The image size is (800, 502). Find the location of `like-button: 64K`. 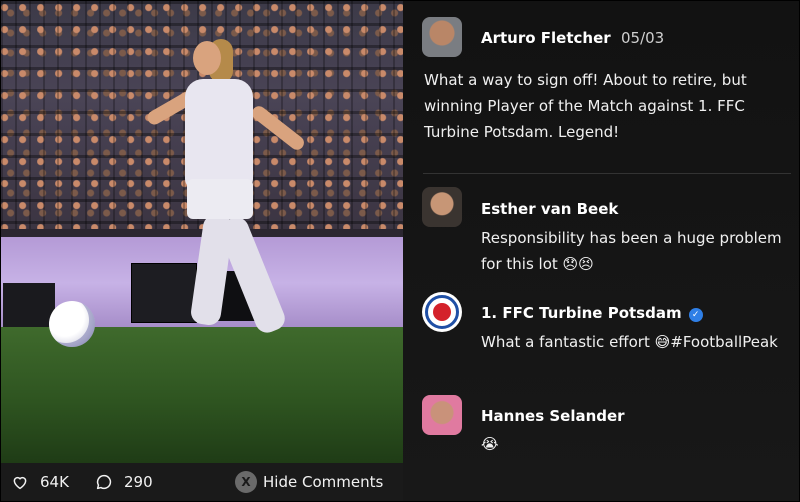

like-button: 64K is located at coordinates (40, 482).